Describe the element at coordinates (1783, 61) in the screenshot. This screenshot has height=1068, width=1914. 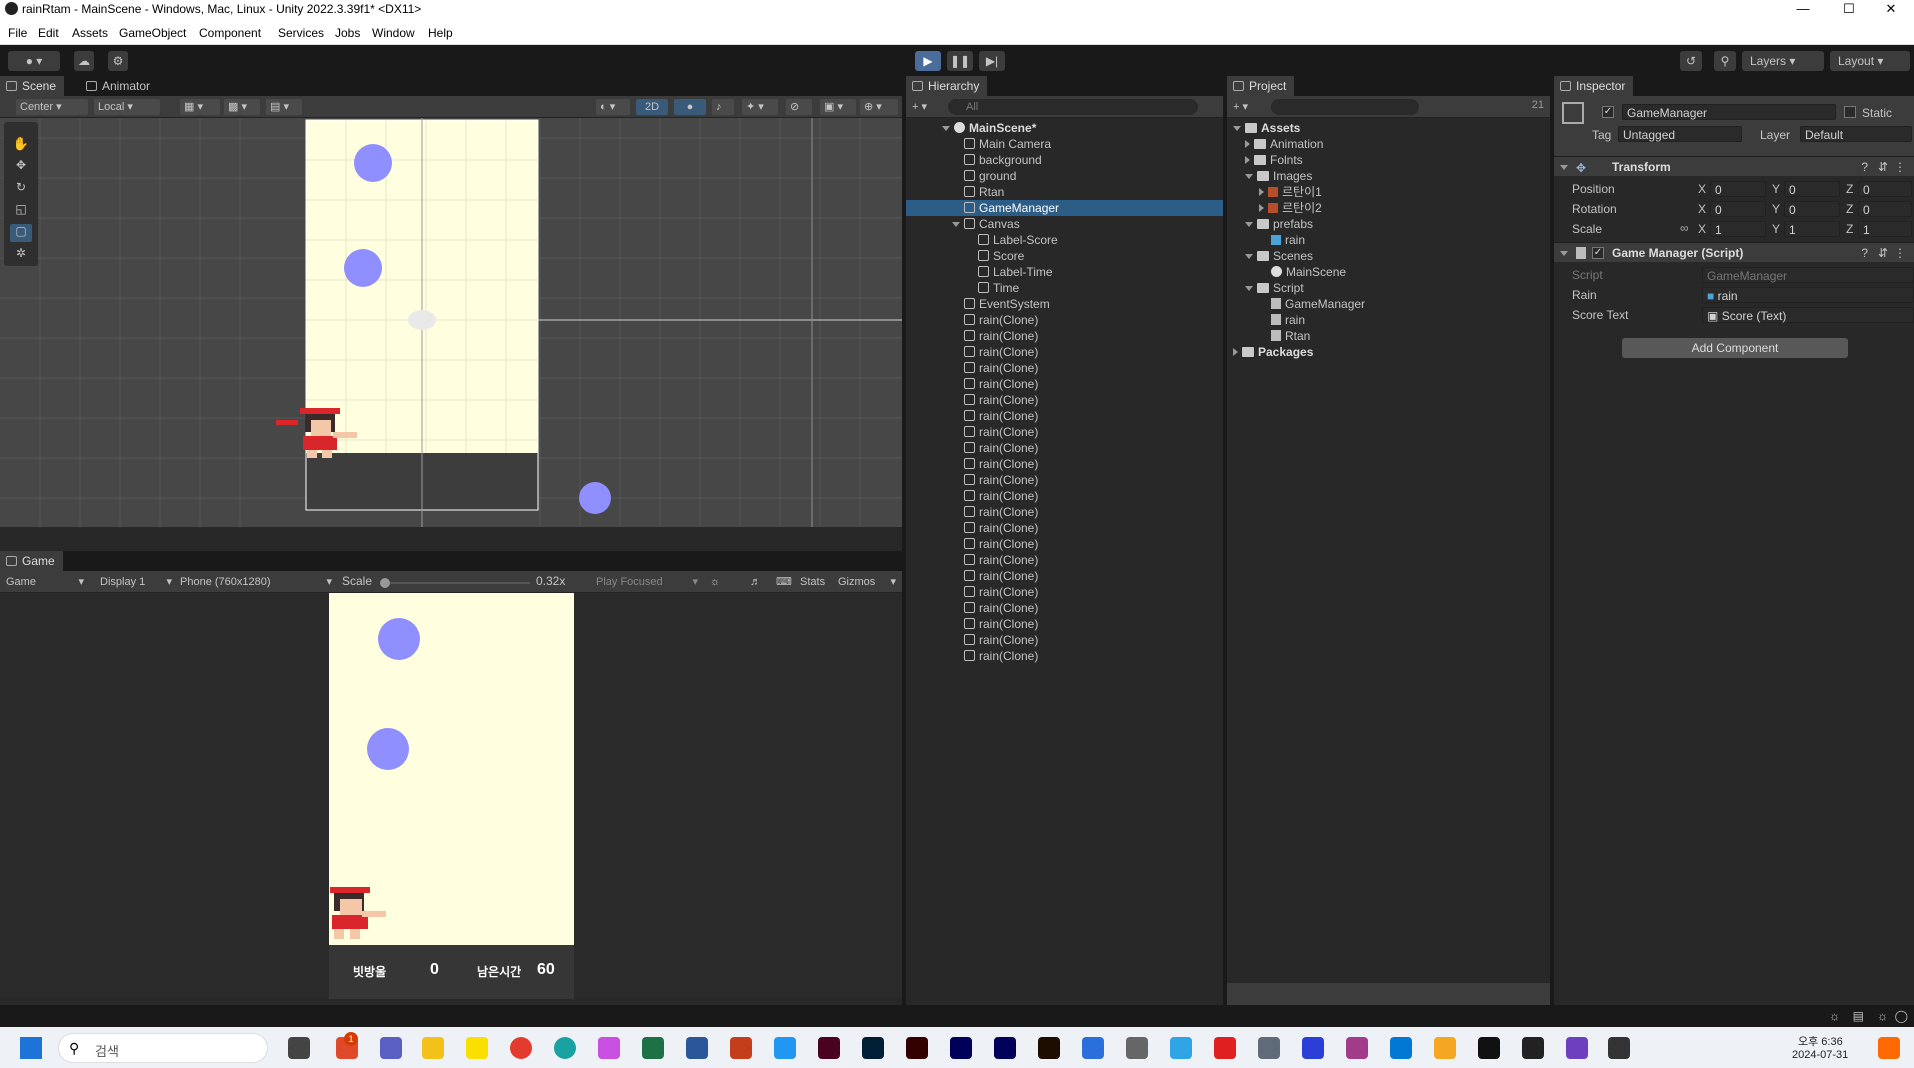
I see `layers-dropdown: Layers ▾` at that location.